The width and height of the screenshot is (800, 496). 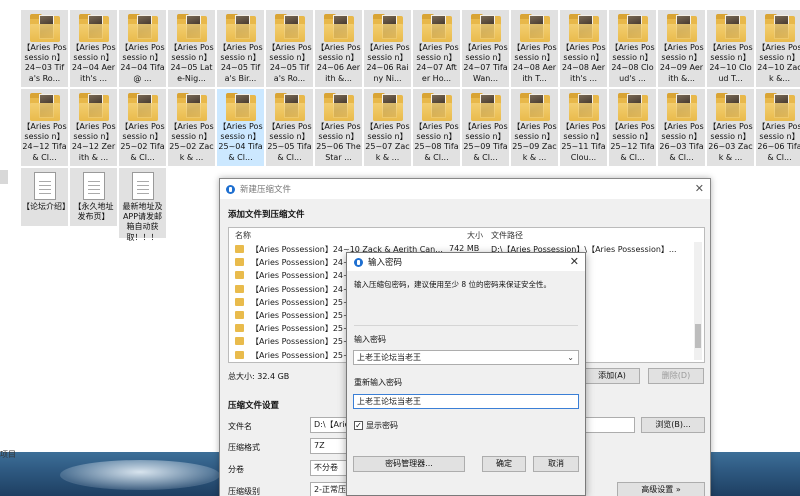 I want to click on scrollbar-thumb, so click(x=698, y=336).